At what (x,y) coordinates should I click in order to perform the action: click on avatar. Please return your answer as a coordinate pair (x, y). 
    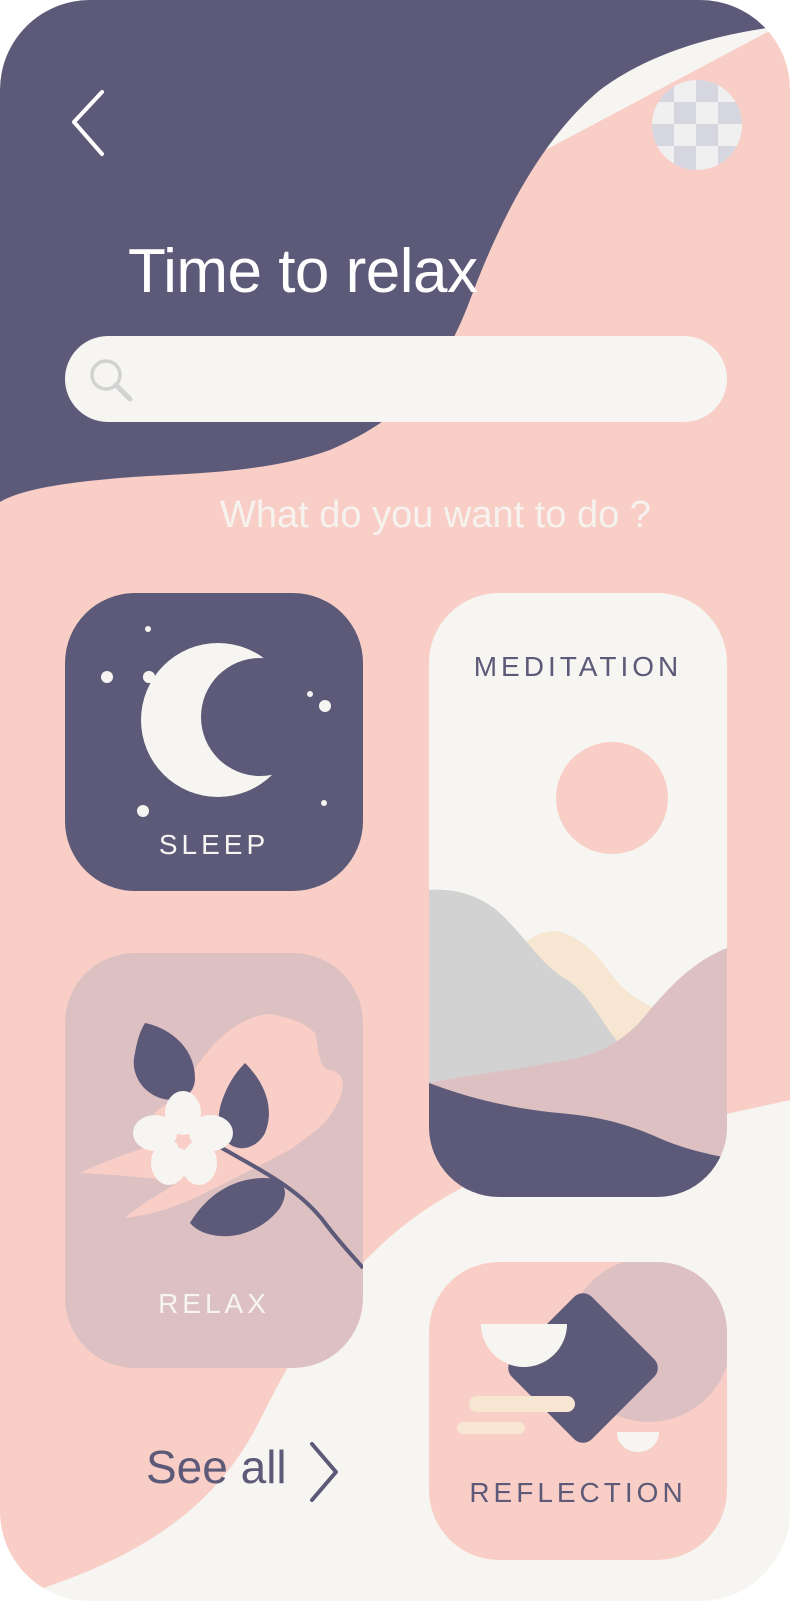
    Looking at the image, I should click on (697, 125).